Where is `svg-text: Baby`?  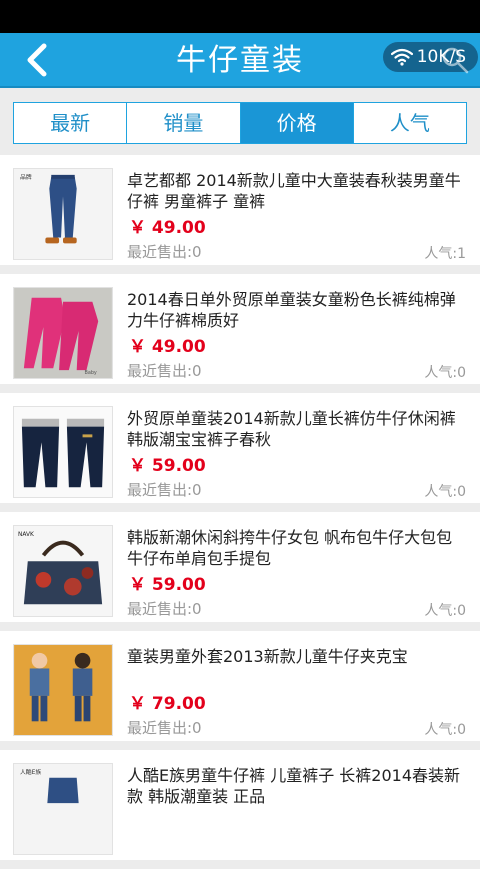
svg-text: Baby is located at coordinates (91, 373).